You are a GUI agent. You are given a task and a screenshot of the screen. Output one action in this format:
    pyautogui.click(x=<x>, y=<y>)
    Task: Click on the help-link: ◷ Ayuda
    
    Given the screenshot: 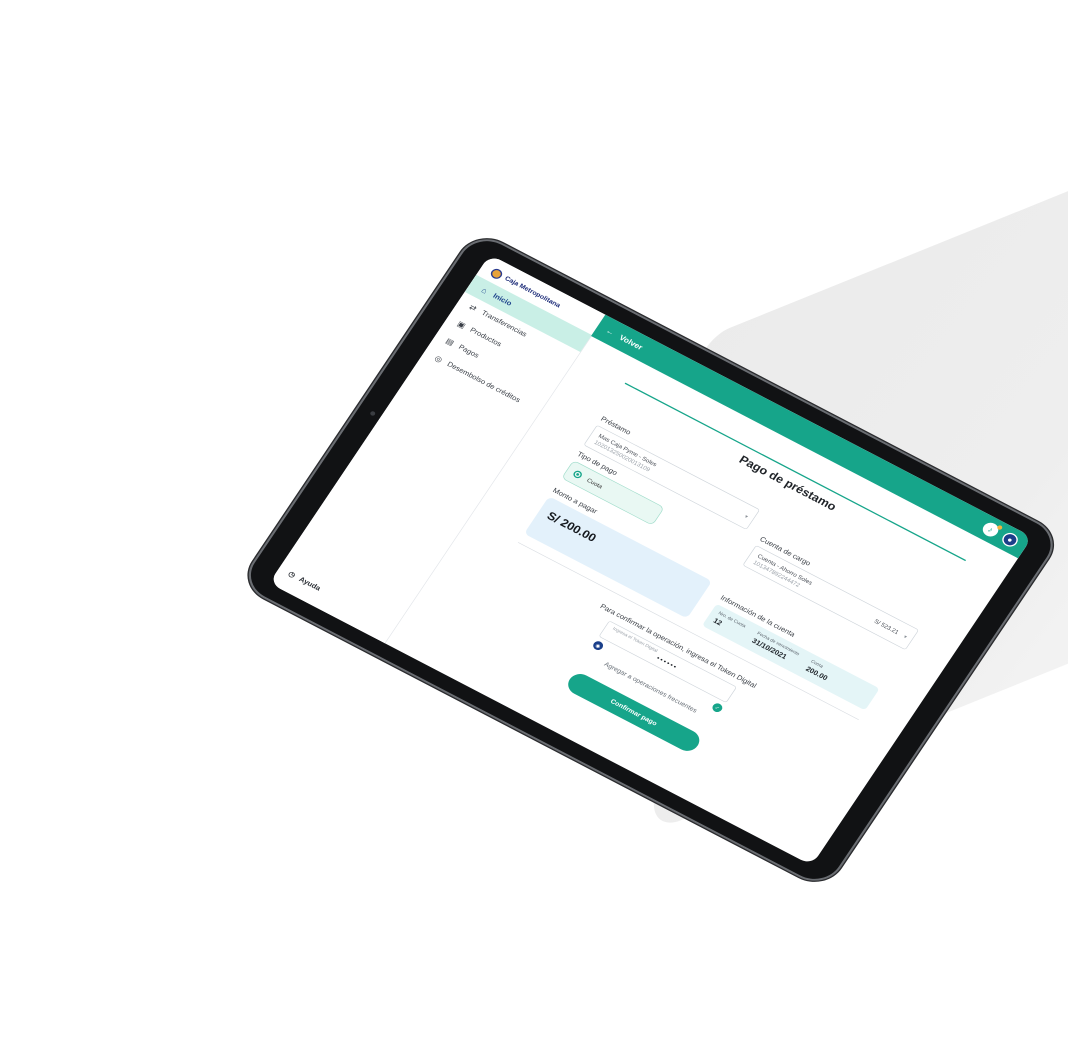 What is the action you would take?
    pyautogui.click(x=305, y=580)
    